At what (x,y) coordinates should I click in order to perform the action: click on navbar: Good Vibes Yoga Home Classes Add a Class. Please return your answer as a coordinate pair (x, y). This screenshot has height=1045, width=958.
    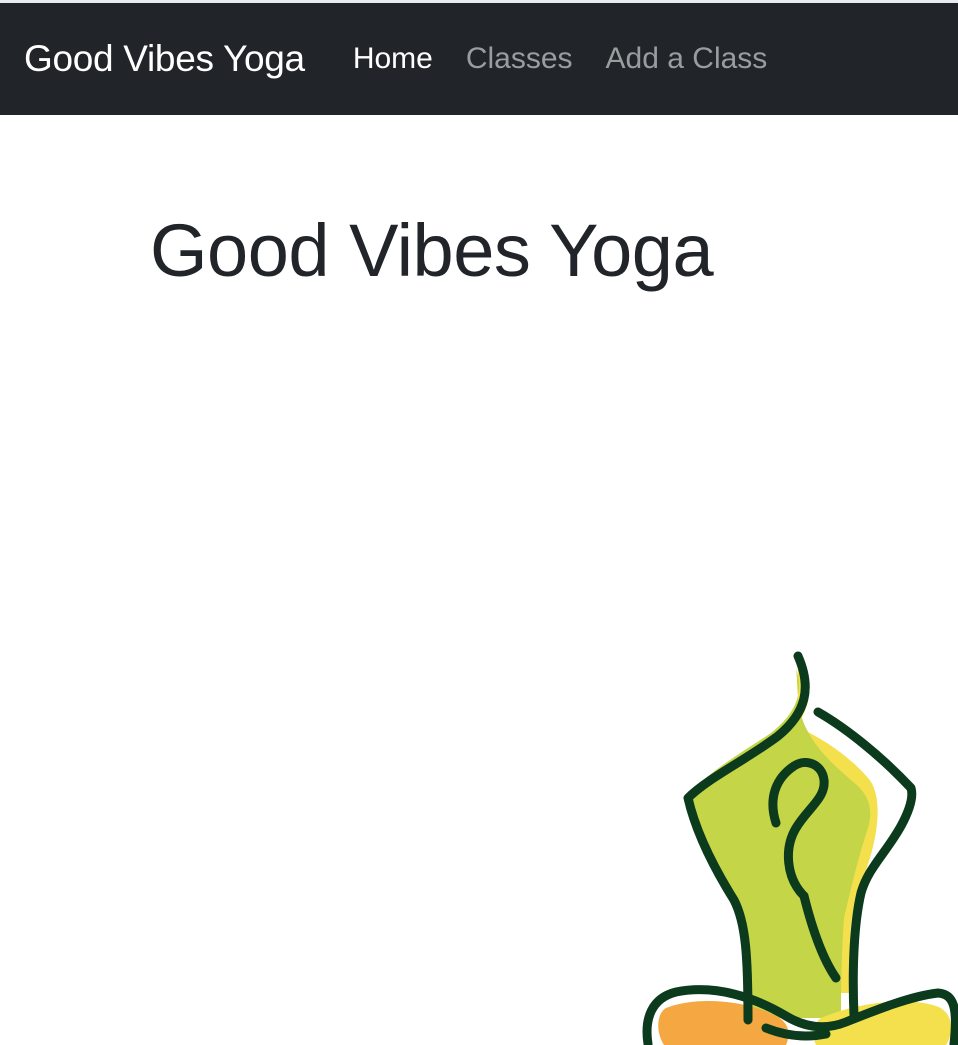
    Looking at the image, I should click on (479, 59).